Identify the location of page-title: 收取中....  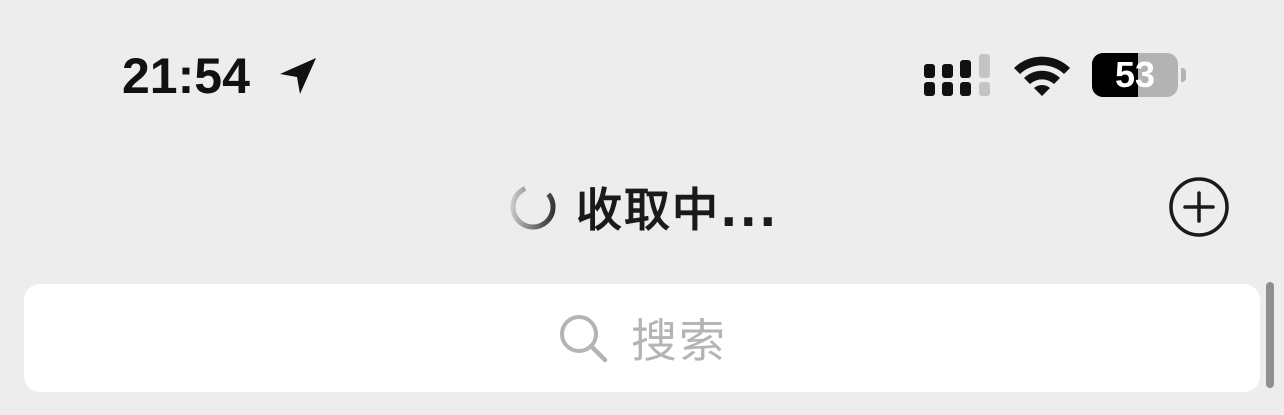
(677, 210).